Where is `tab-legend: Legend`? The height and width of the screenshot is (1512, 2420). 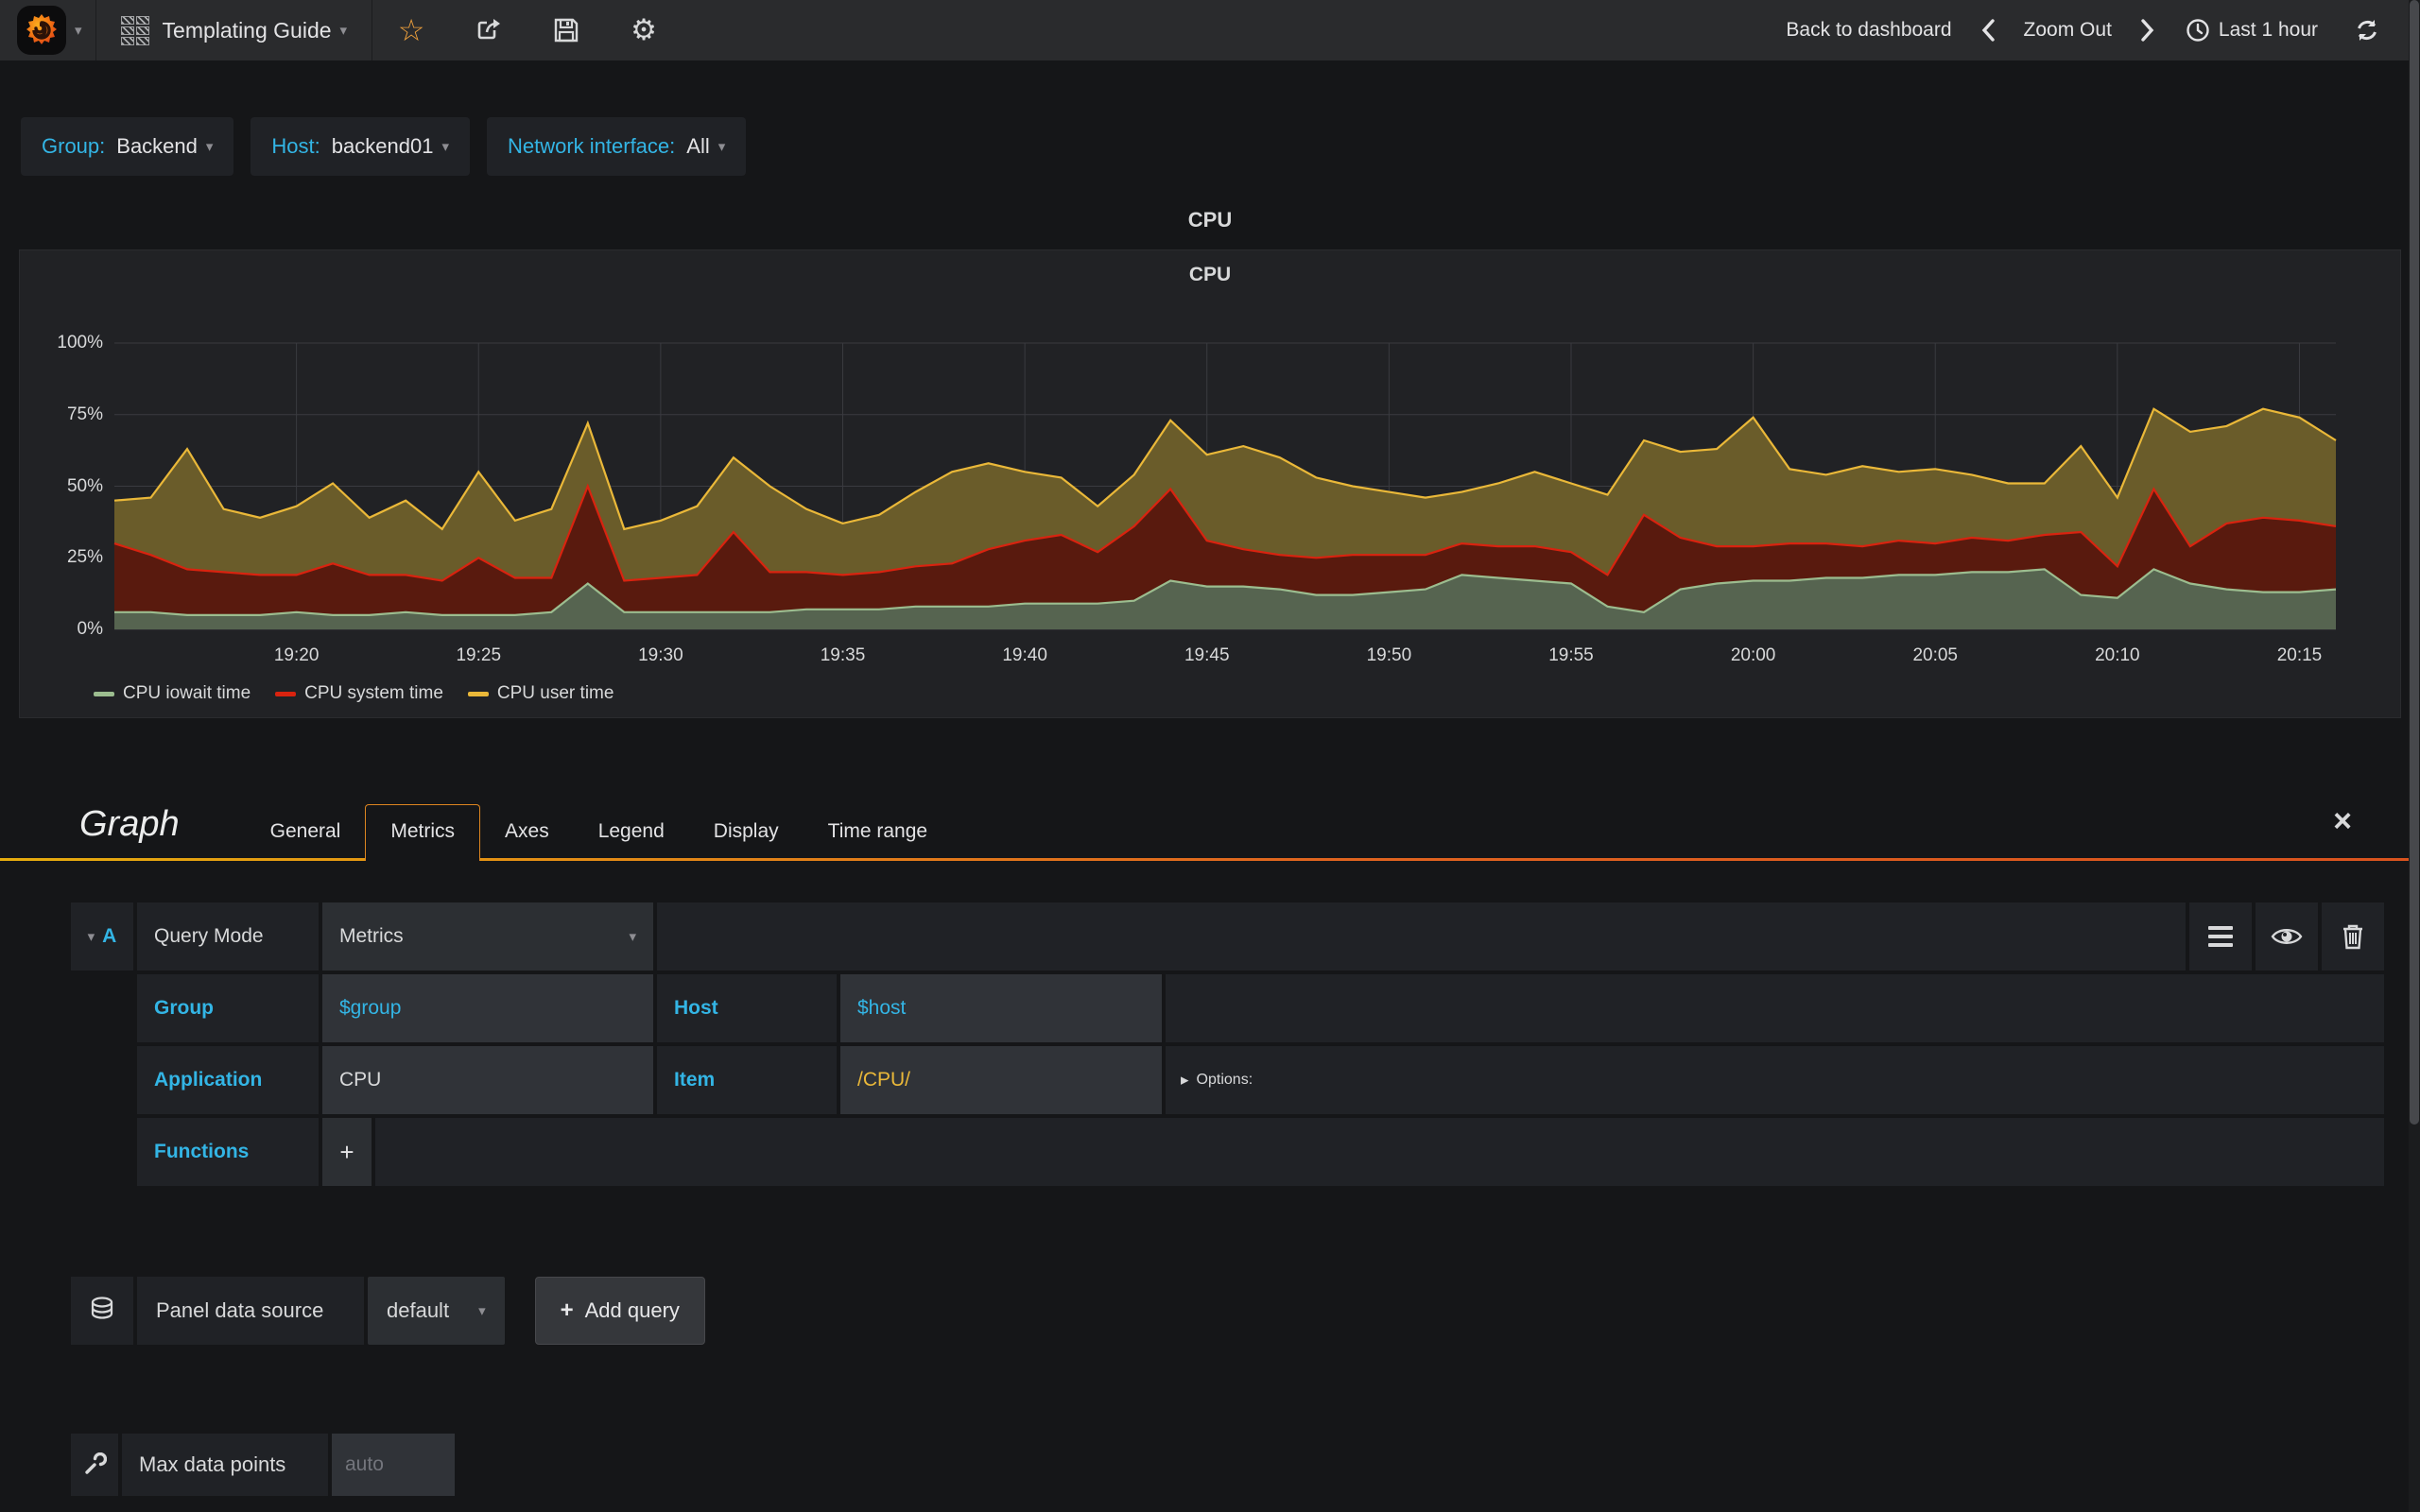
tab-legend: Legend is located at coordinates (632, 831).